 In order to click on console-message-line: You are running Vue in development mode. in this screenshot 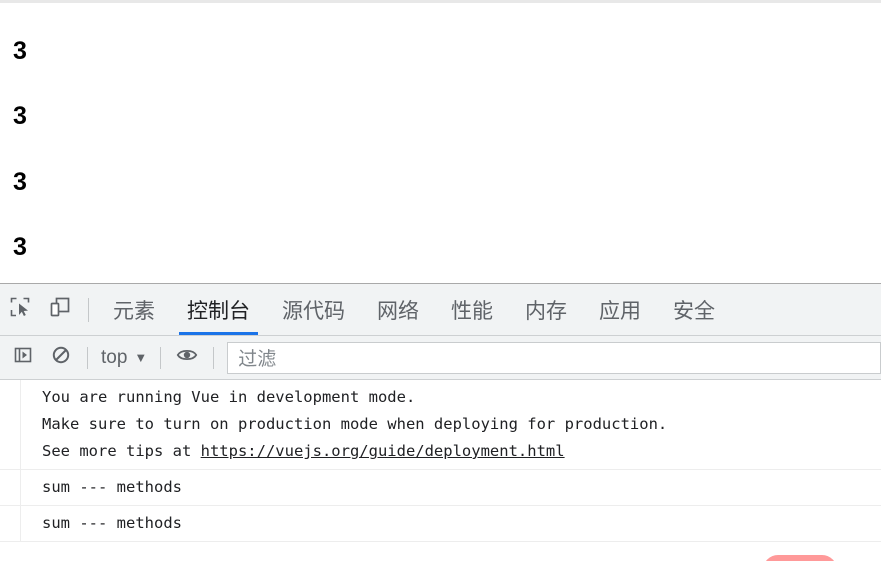, I will do `click(229, 397)`.